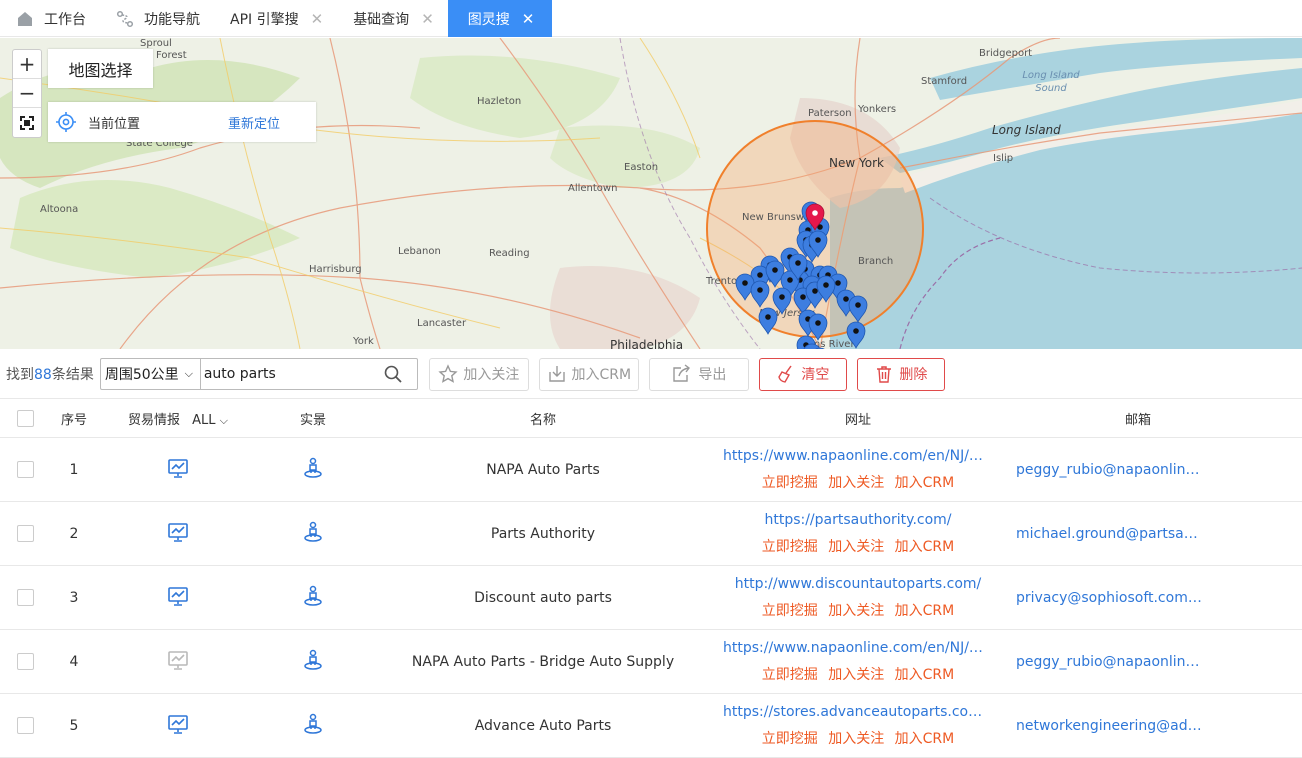 The height and width of the screenshot is (758, 1302). I want to click on row-url-link: https://partsauthority.com/, so click(858, 520).